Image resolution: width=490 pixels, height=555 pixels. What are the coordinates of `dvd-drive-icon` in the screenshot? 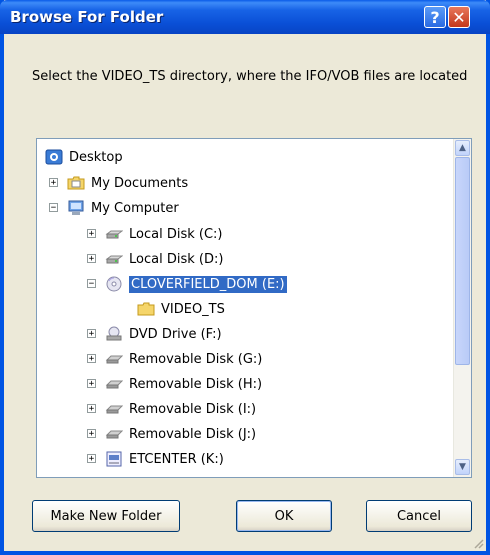 It's located at (114, 334).